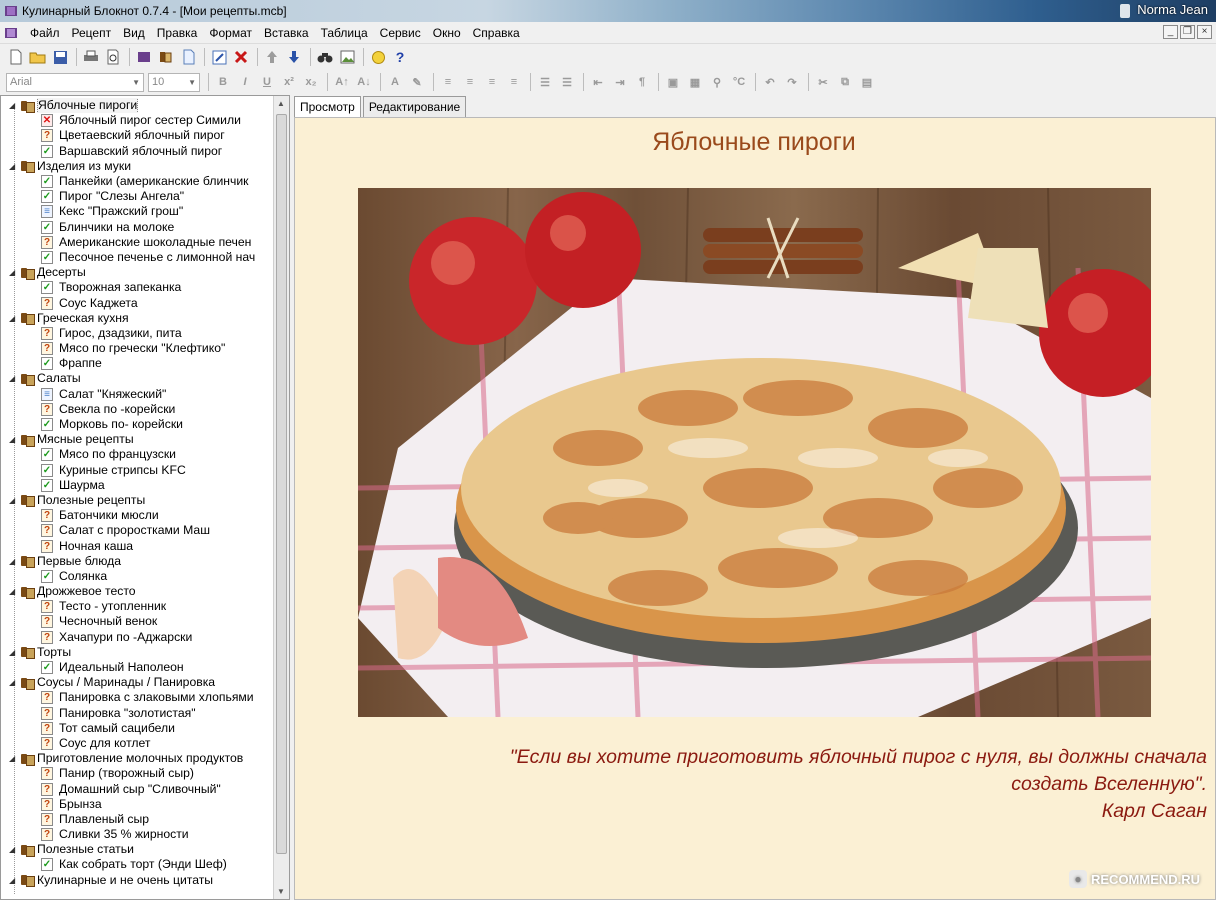 The image size is (1216, 900). What do you see at coordinates (223, 82) in the screenshot?
I see `bold-icon: B` at bounding box center [223, 82].